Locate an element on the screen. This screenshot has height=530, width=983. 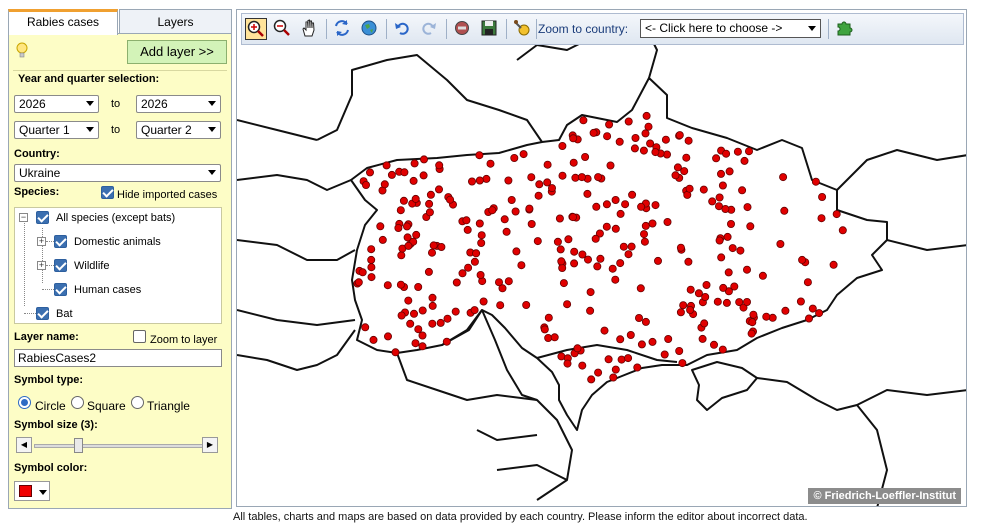
quarter-to-select: Quarter 2 is located at coordinates (178, 130).